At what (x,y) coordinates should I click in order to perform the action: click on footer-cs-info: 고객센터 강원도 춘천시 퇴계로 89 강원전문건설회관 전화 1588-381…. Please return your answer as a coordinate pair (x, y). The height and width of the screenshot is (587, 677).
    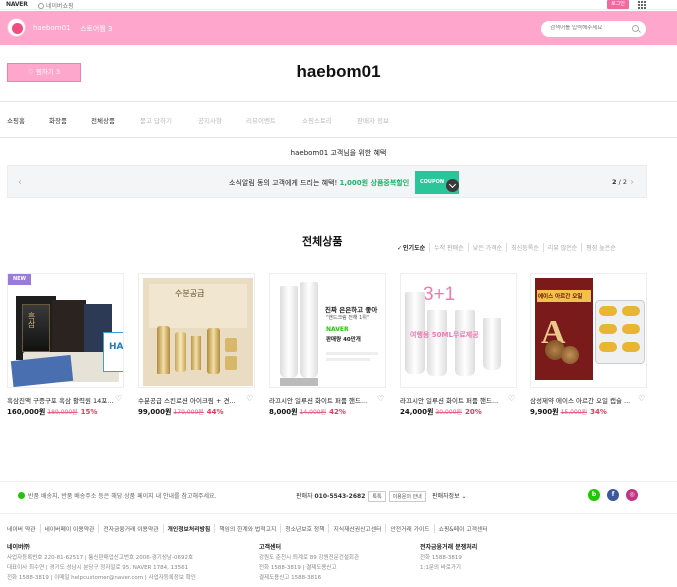
    Looking at the image, I should click on (309, 562).